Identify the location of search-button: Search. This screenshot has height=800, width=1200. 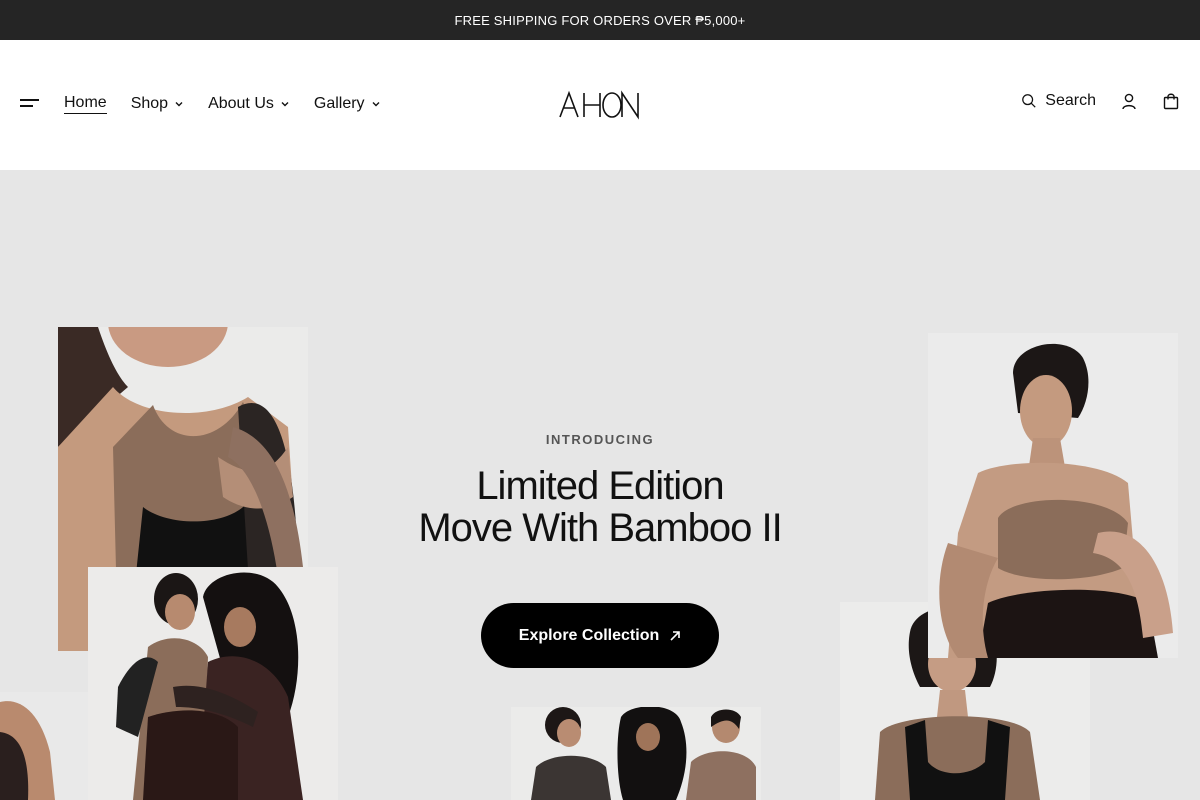
(1058, 101).